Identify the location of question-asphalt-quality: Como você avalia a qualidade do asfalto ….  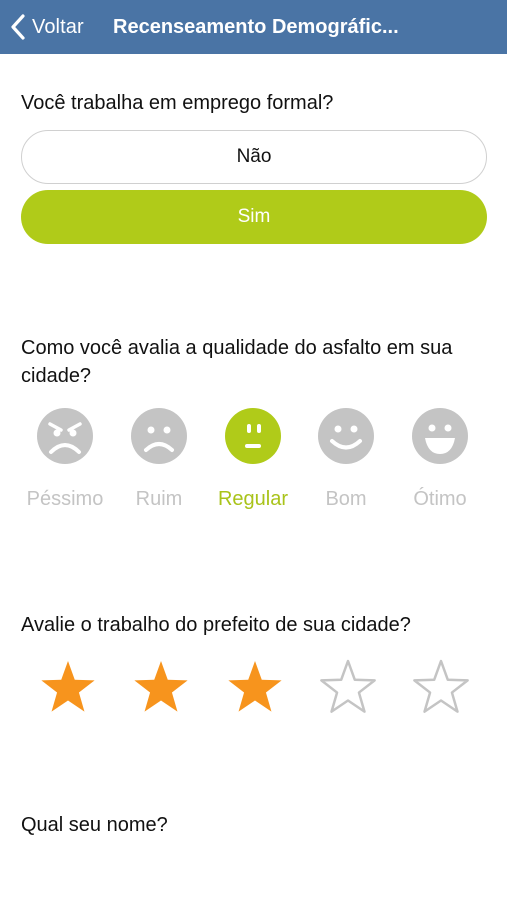
(237, 362).